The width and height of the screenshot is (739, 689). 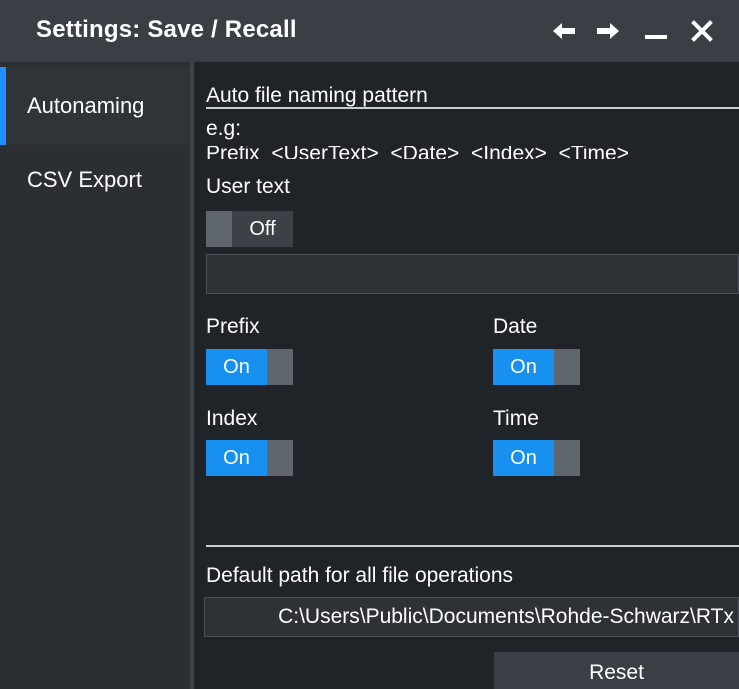 What do you see at coordinates (233, 326) in the screenshot?
I see `prefix-label: Prefix` at bounding box center [233, 326].